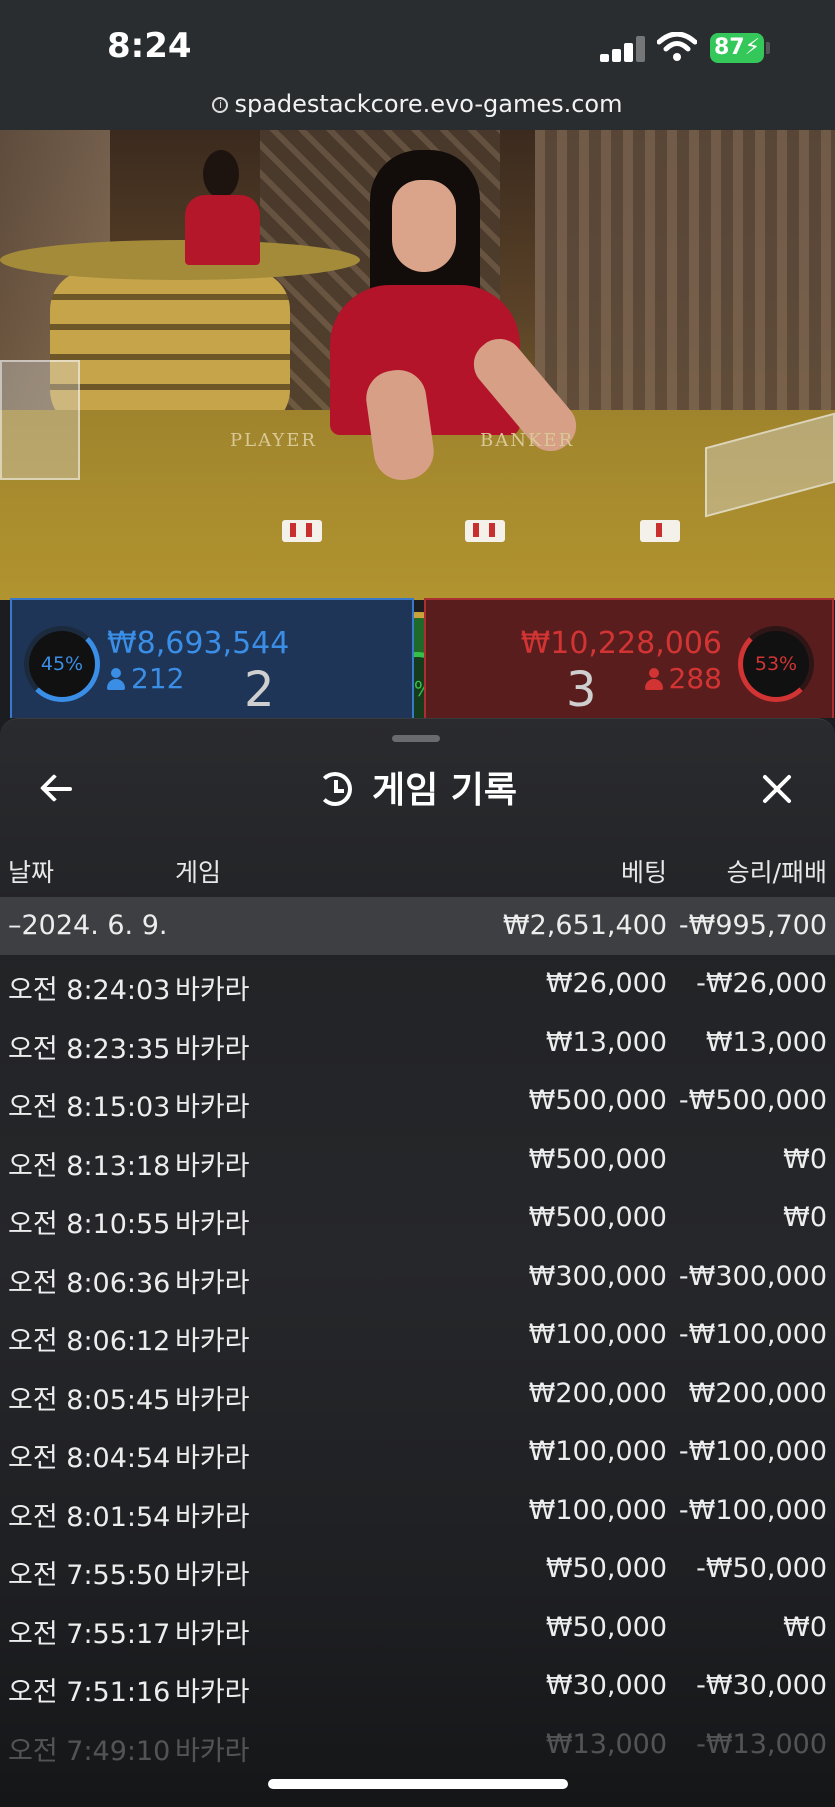  What do you see at coordinates (629, 658) in the screenshot?
I see `banker-bet-area: 3 ₩10,228,006 288 53%` at bounding box center [629, 658].